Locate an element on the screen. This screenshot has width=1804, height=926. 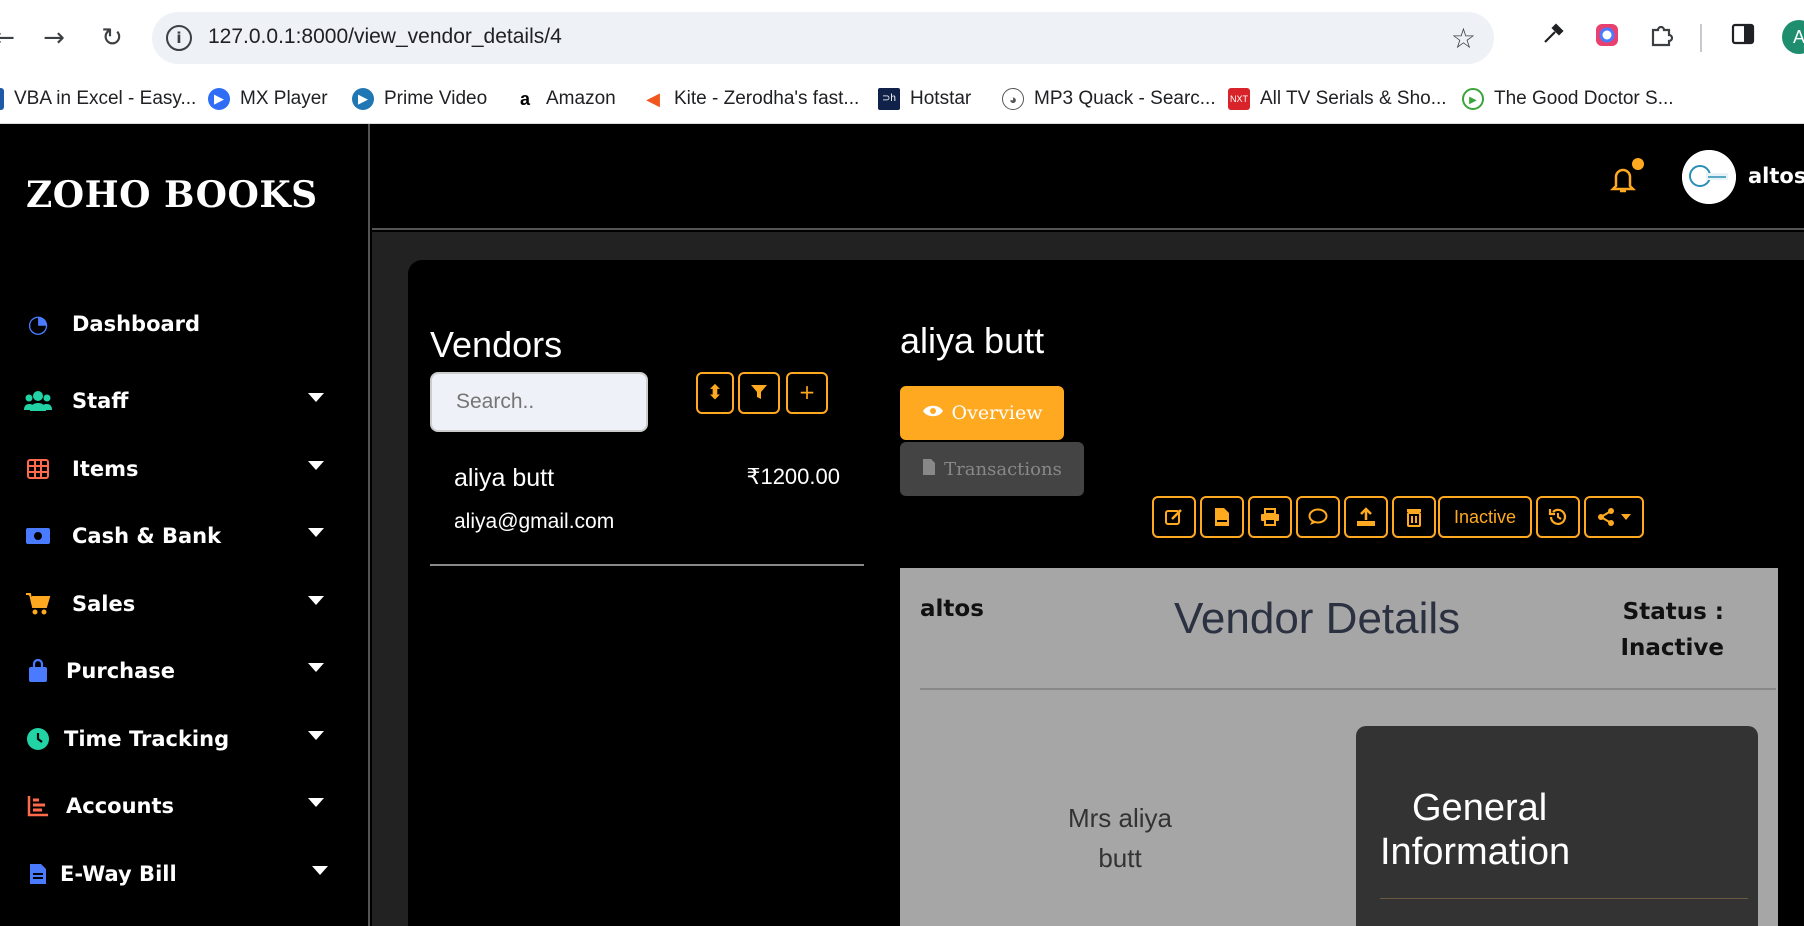
sidebar-item-items: Items is located at coordinates (174, 469).